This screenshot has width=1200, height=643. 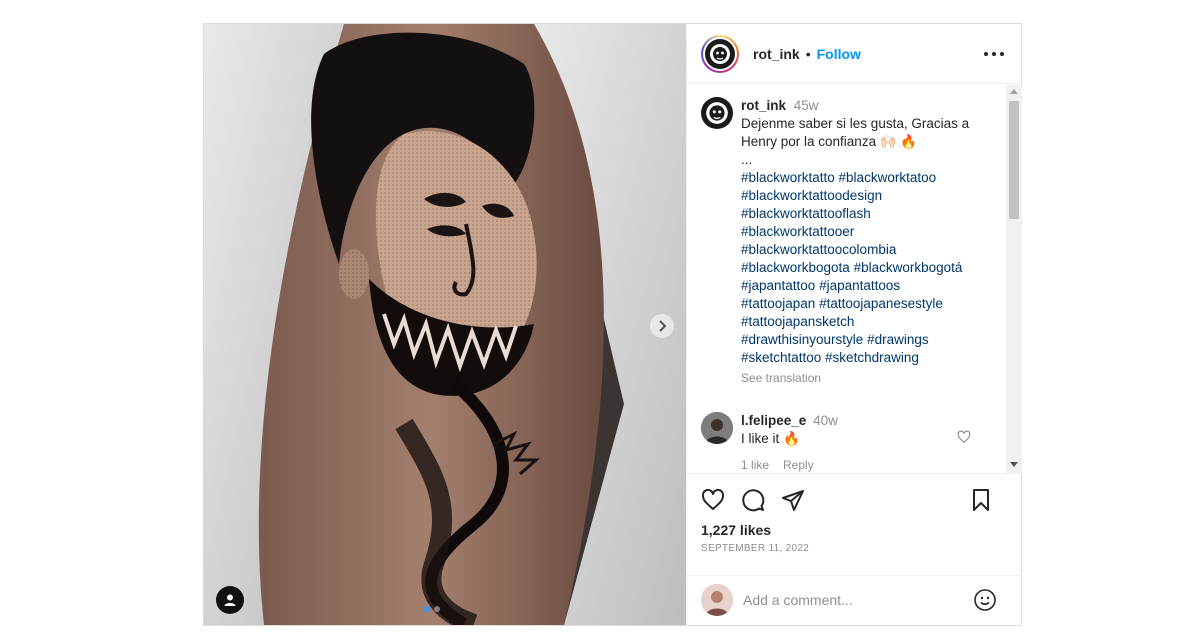 I want to click on current-user-photo, so click(x=717, y=600).